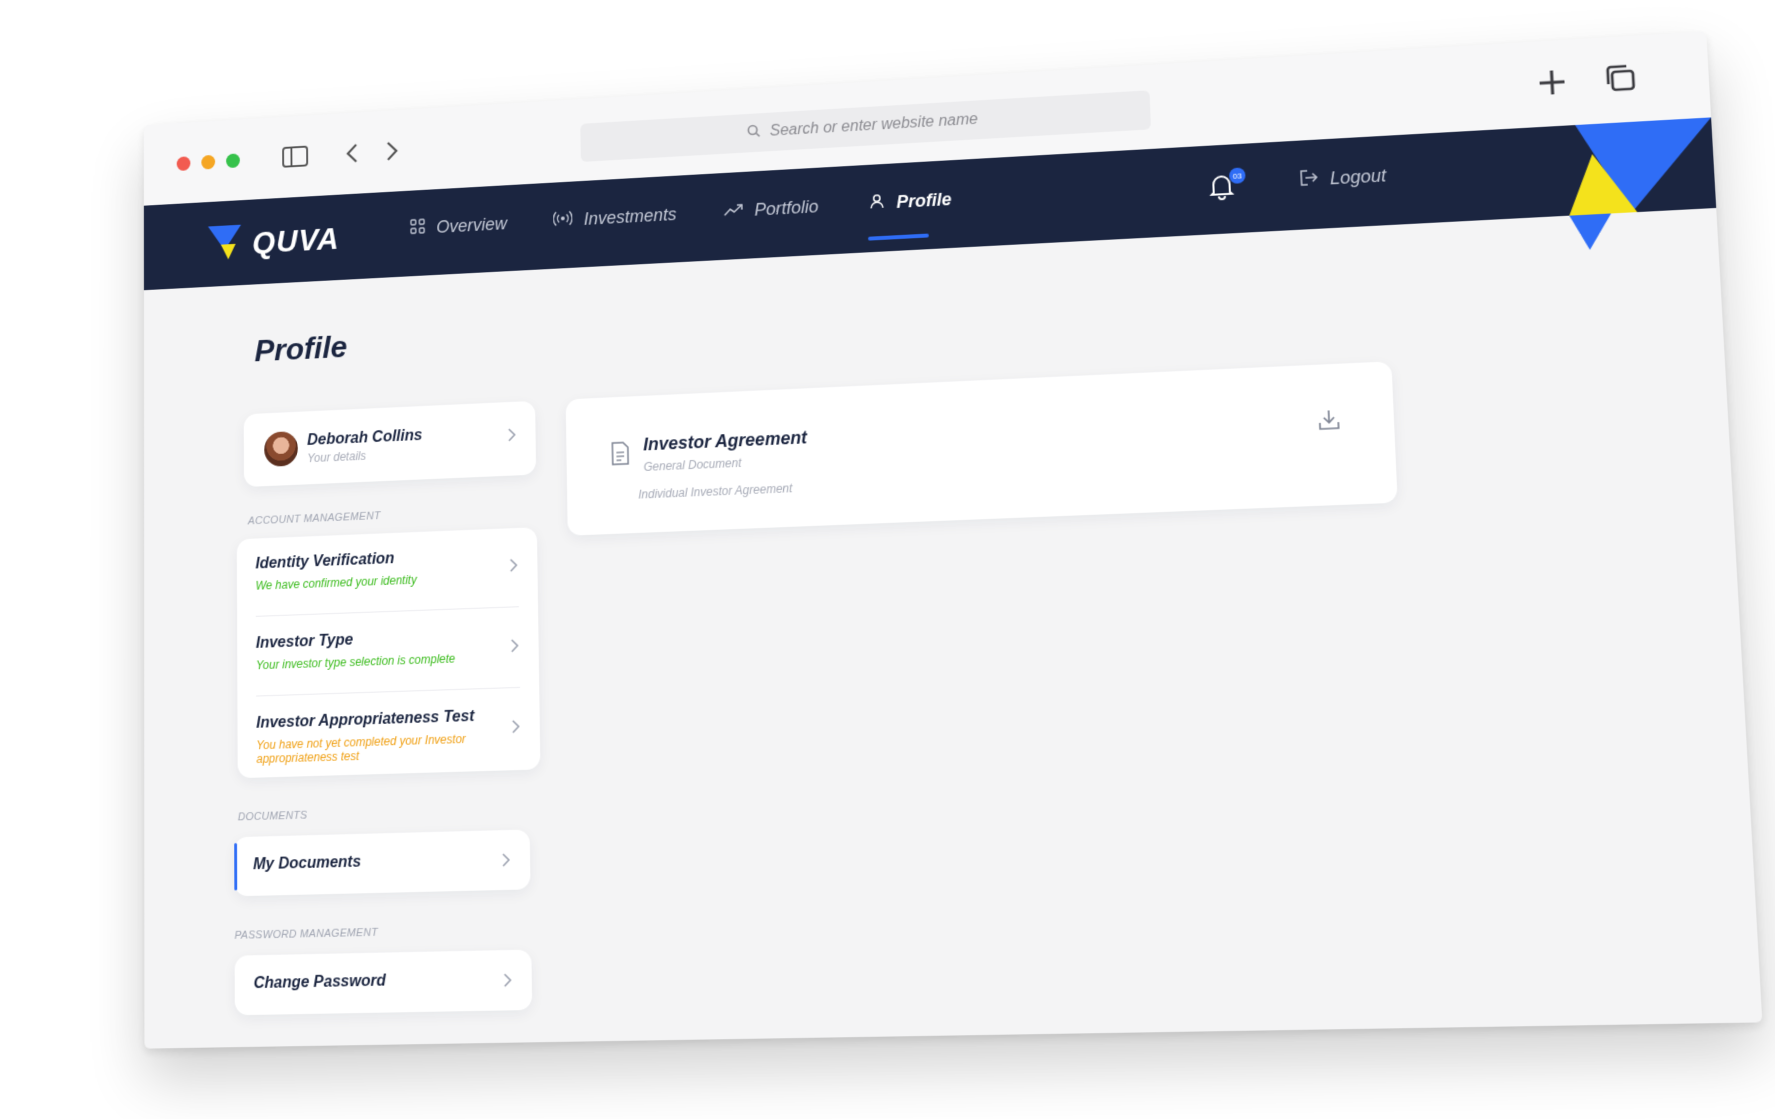 The height and width of the screenshot is (1119, 1775). Describe the element at coordinates (1551, 82) in the screenshot. I see `new-tab-icon` at that location.